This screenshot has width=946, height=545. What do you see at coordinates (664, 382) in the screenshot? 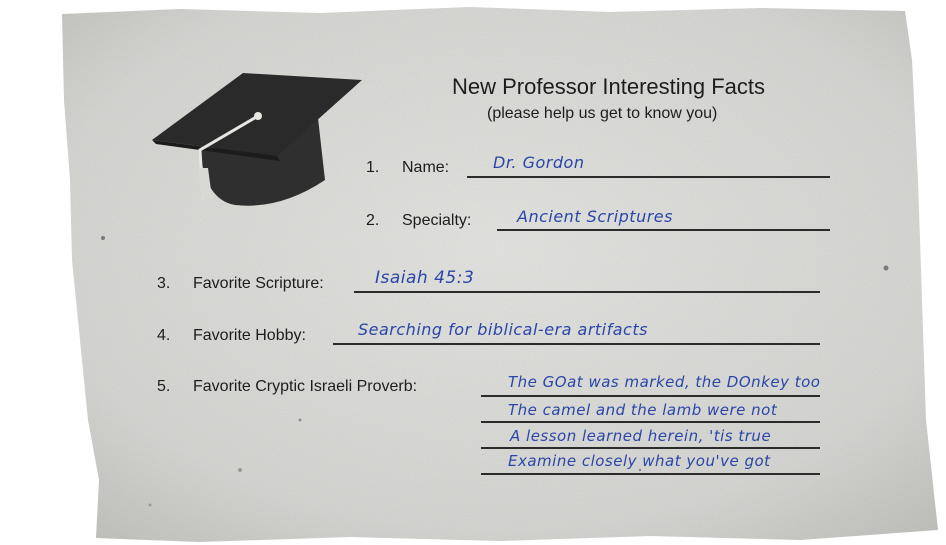
I see `proverb-answer-line-1-text: The GOat was marked, the DOnkey too` at bounding box center [664, 382].